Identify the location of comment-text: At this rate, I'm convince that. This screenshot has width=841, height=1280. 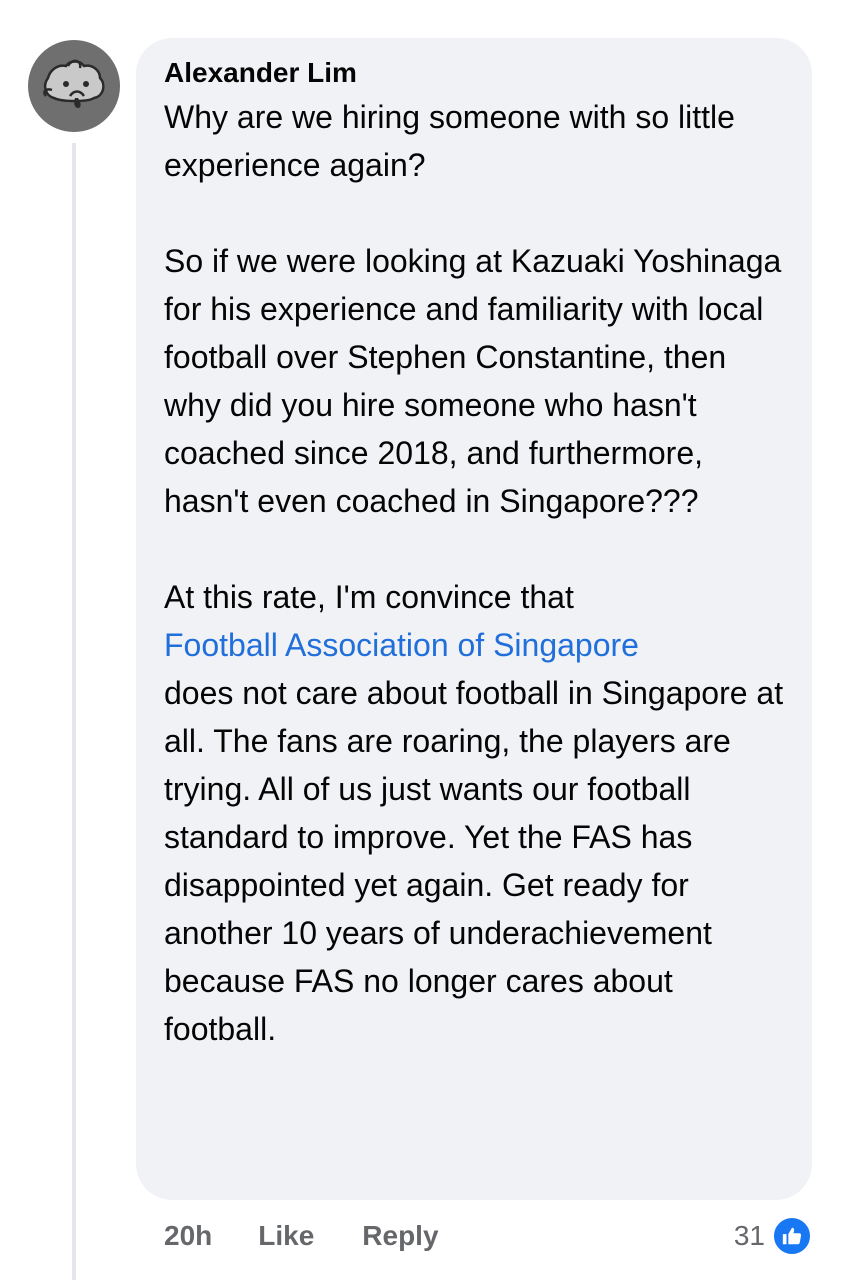
(369, 597).